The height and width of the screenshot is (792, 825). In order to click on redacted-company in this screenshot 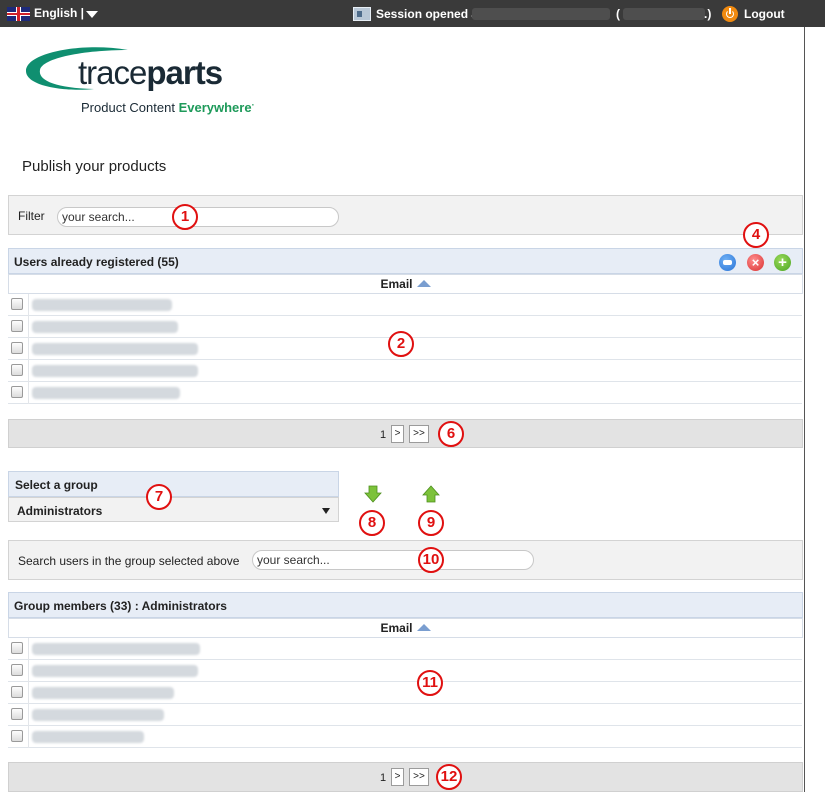, I will do `click(664, 14)`.